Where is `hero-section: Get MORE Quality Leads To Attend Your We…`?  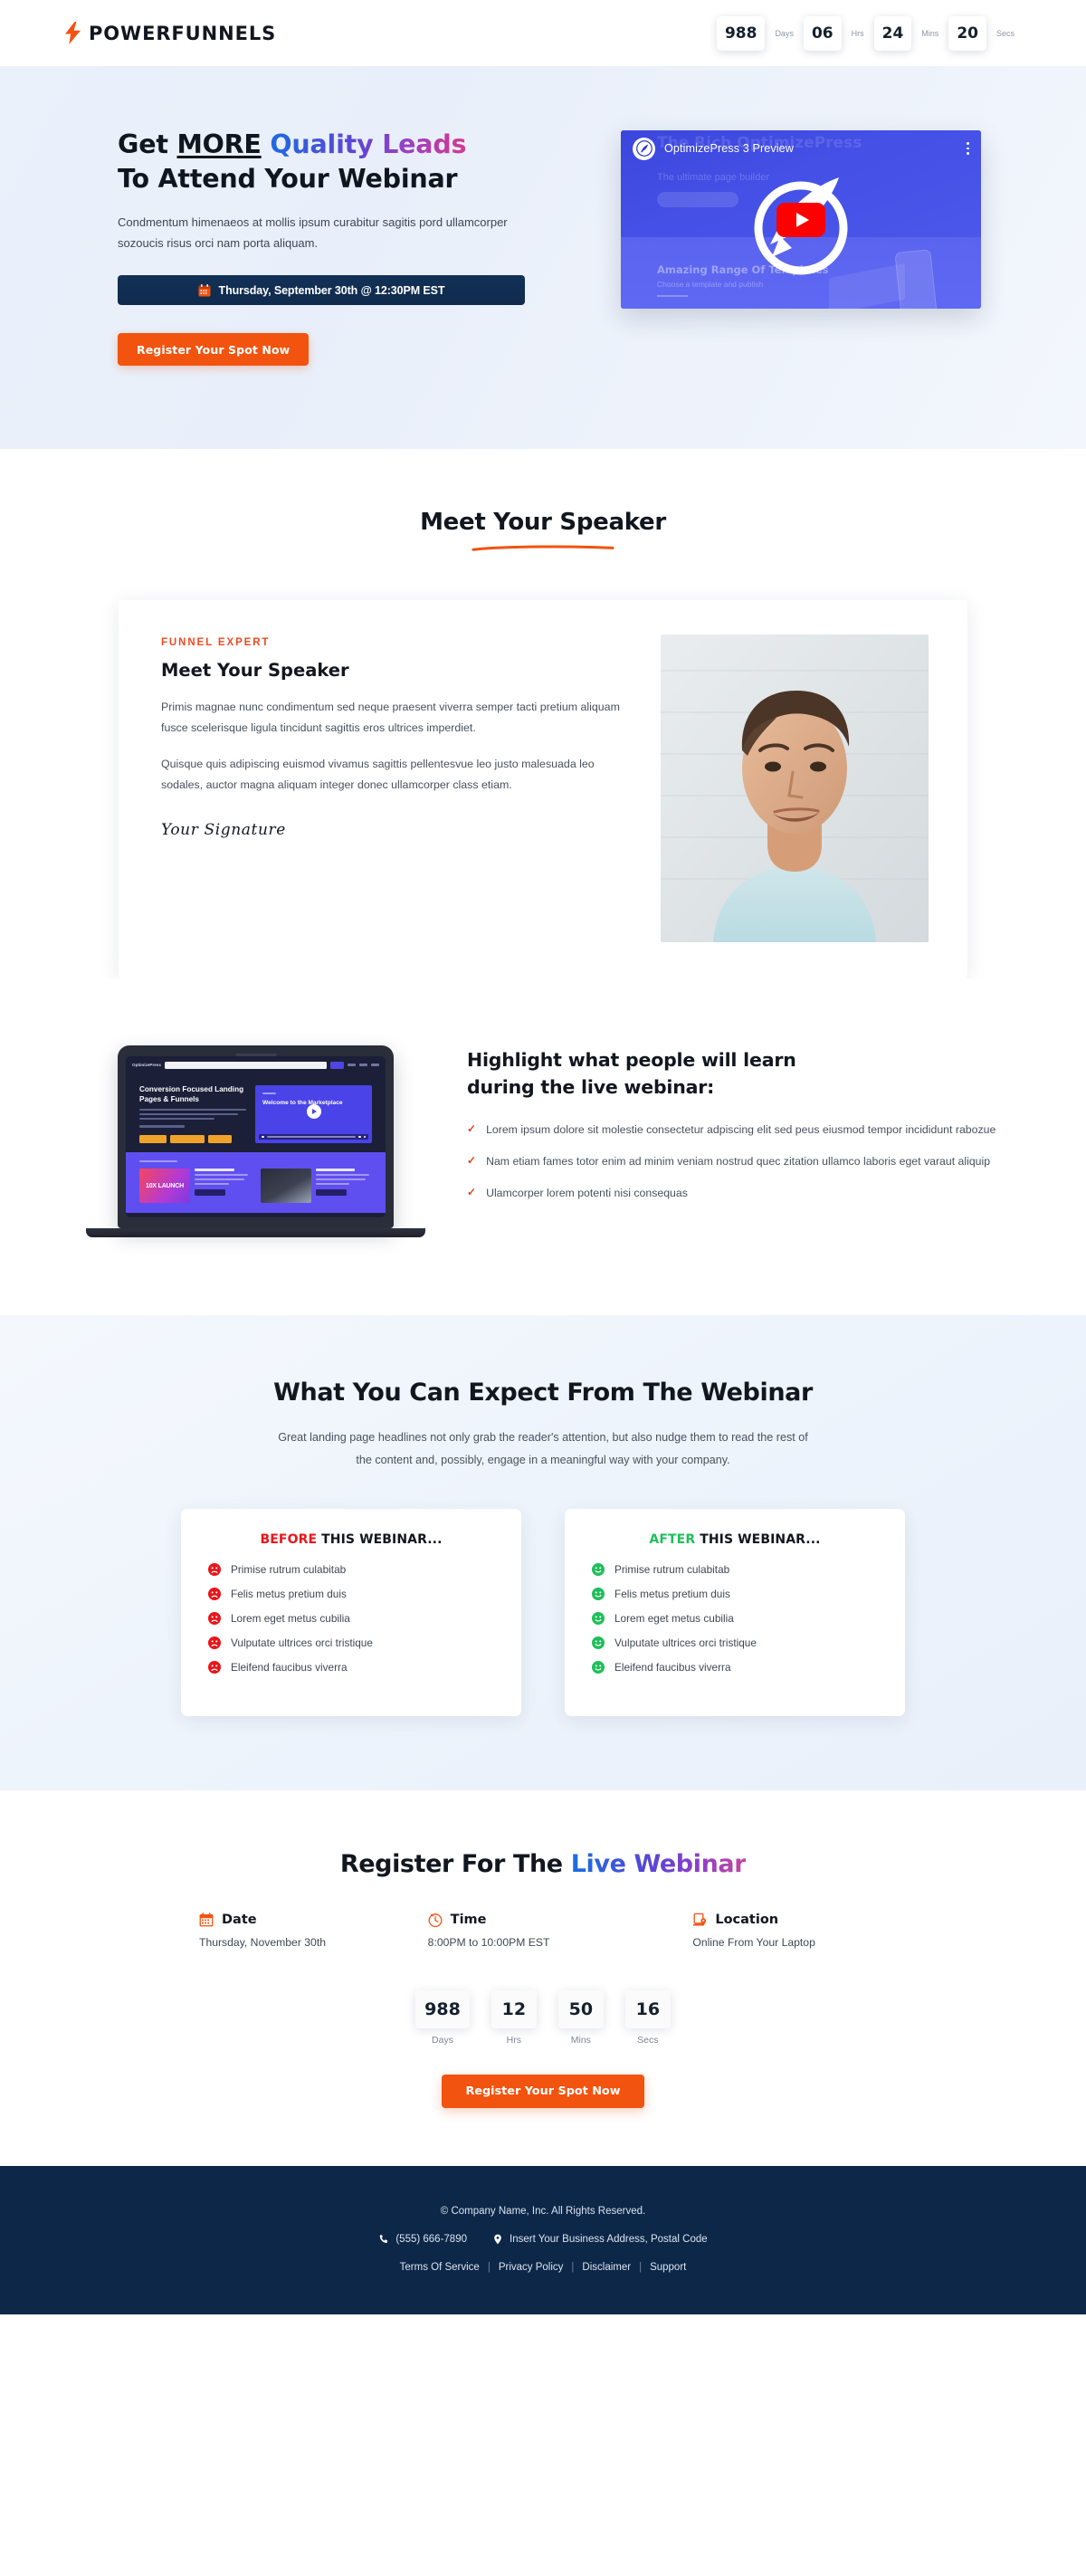 hero-section: Get MORE Quality Leads To Attend Your We… is located at coordinates (543, 258).